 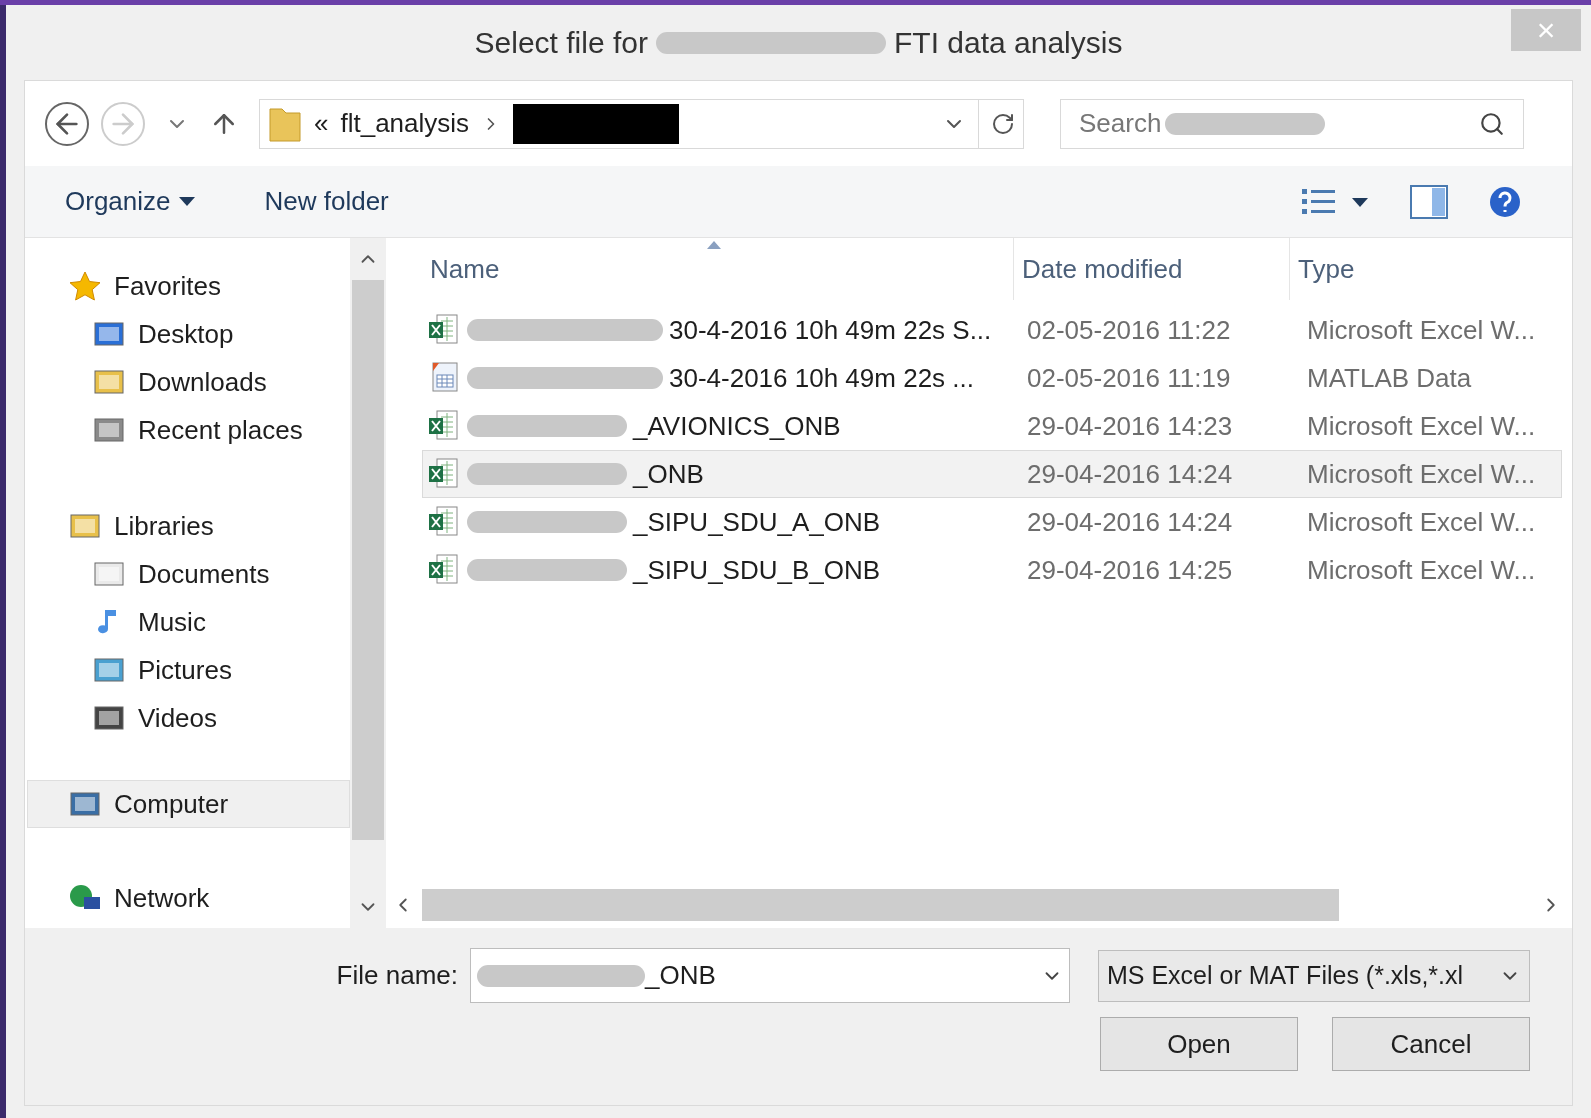 I want to click on date-cell-text: 29-04-2016 14:23, so click(x=1130, y=426).